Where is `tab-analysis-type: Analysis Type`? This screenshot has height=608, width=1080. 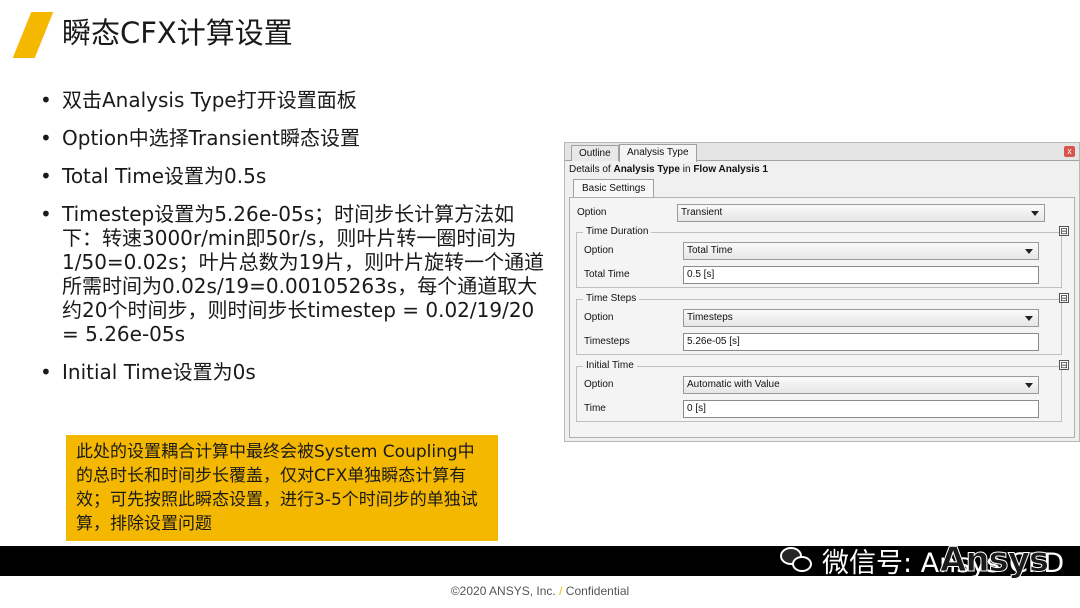 tab-analysis-type: Analysis Type is located at coordinates (658, 153).